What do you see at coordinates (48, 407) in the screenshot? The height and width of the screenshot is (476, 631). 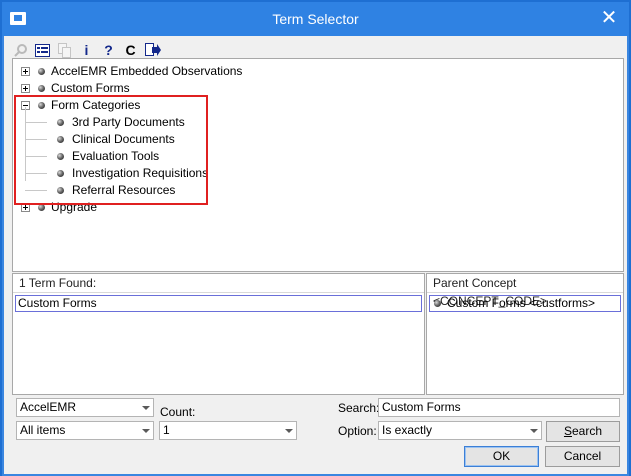 I see `source-value: AccelEMR` at bounding box center [48, 407].